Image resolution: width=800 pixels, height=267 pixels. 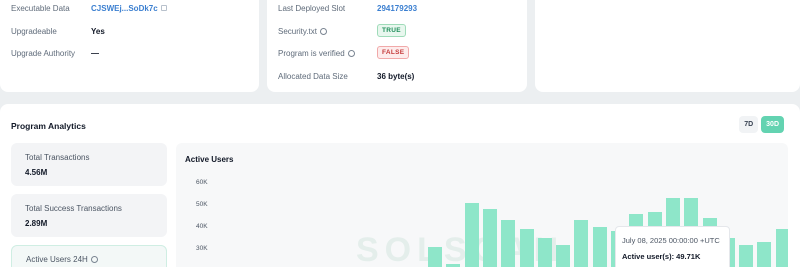 What do you see at coordinates (73, 208) in the screenshot?
I see `total-success-label: Total Success Transactions` at bounding box center [73, 208].